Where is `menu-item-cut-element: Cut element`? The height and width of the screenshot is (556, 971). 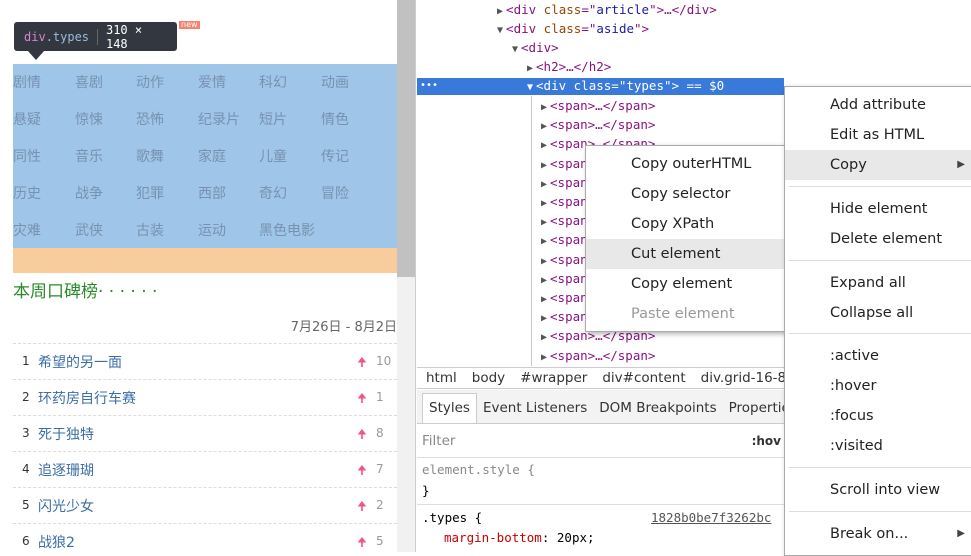 menu-item-cut-element: Cut element is located at coordinates (687, 254).